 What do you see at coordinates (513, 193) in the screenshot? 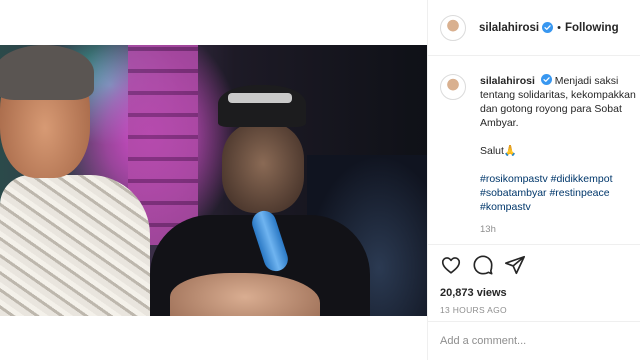
I see `hashtag-link: #sobatambyar` at bounding box center [513, 193].